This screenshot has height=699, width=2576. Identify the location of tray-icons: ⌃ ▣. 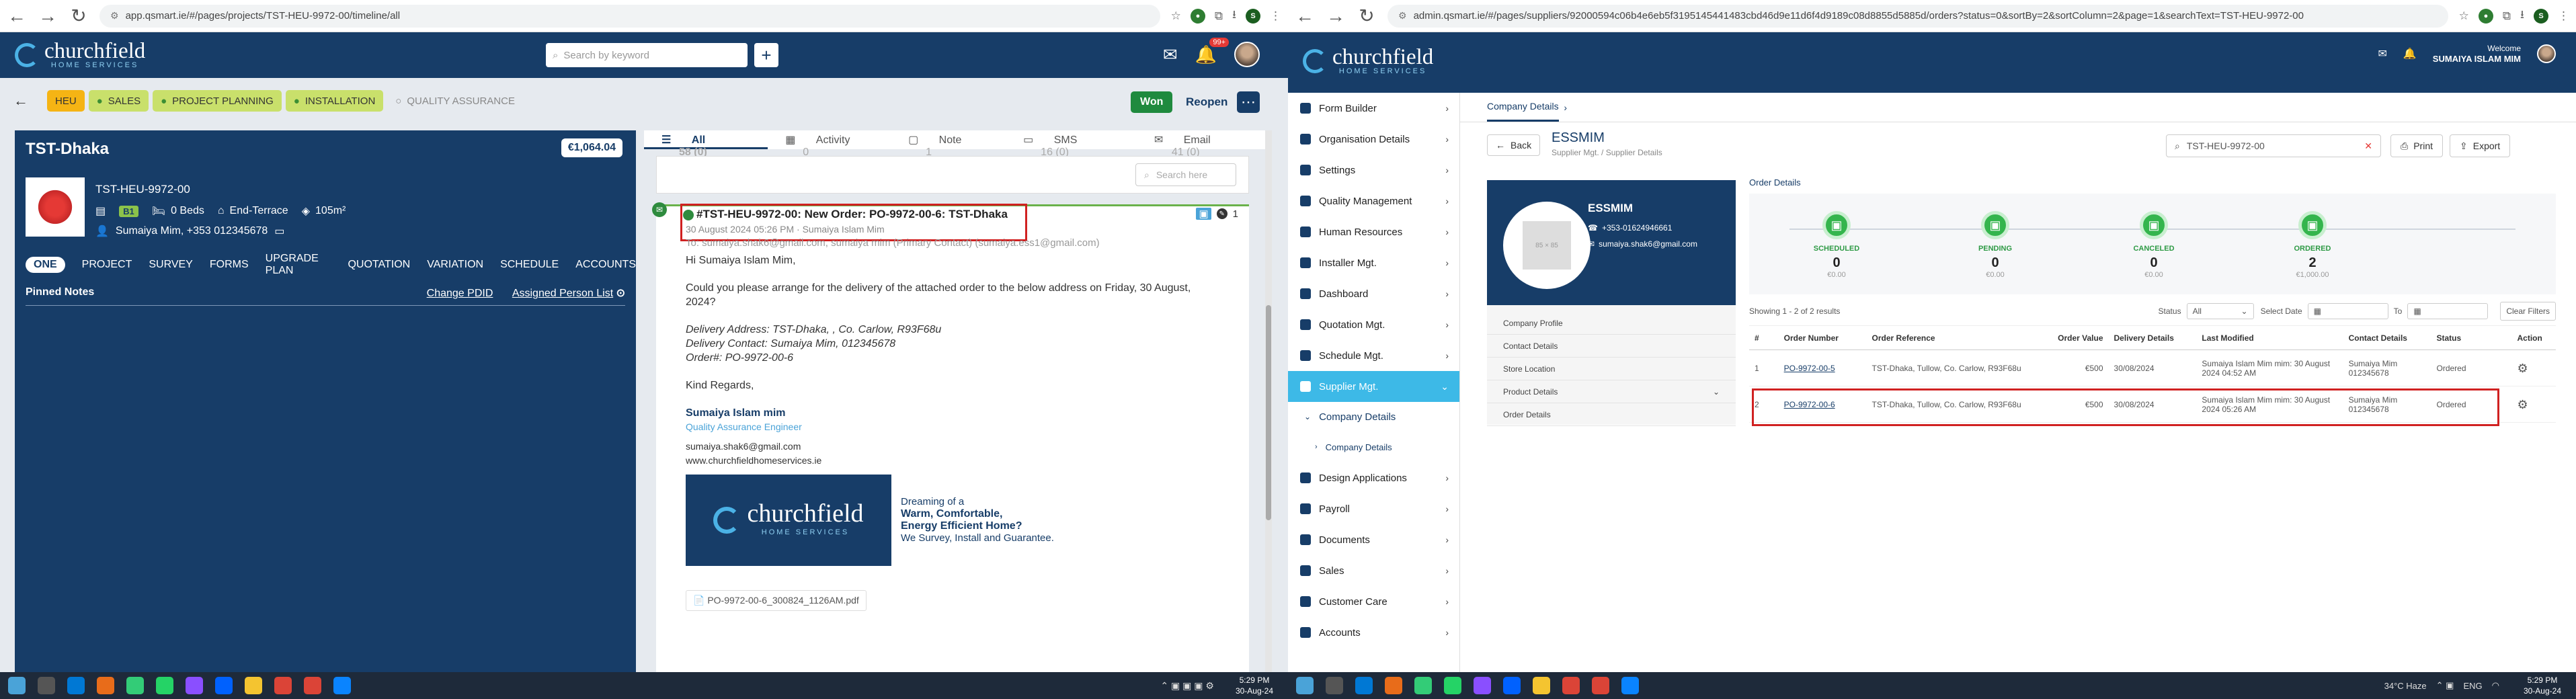
(2445, 685).